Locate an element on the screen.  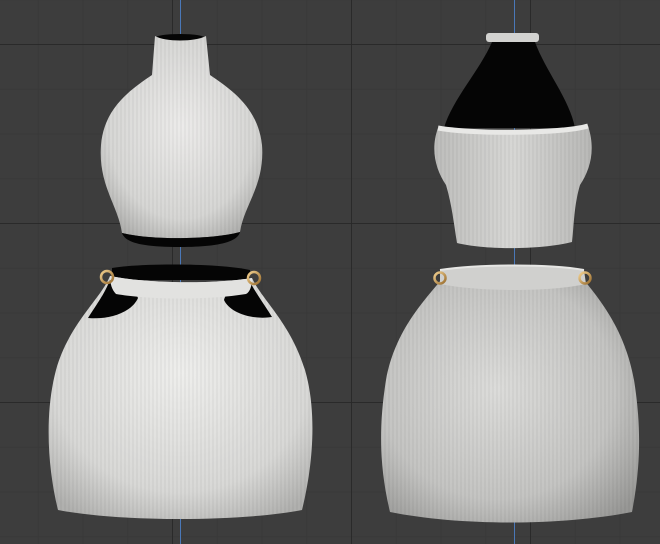
halter-top-back is located at coordinates (513, 141).